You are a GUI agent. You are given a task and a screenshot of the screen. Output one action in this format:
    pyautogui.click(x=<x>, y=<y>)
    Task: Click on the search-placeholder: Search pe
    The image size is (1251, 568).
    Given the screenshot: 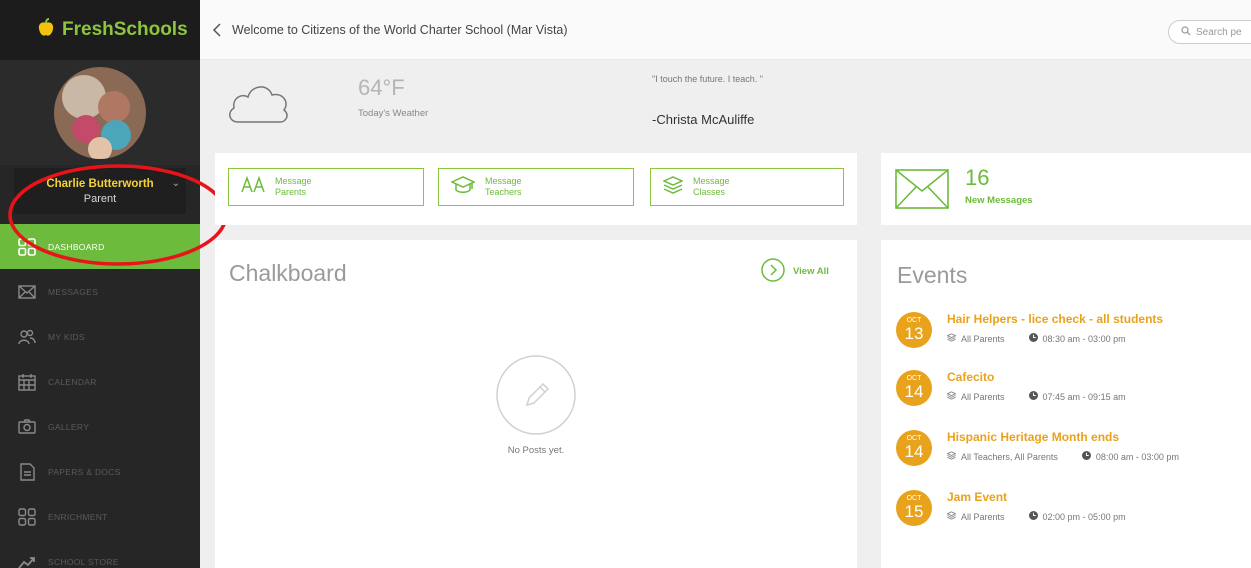 What is the action you would take?
    pyautogui.click(x=1219, y=32)
    